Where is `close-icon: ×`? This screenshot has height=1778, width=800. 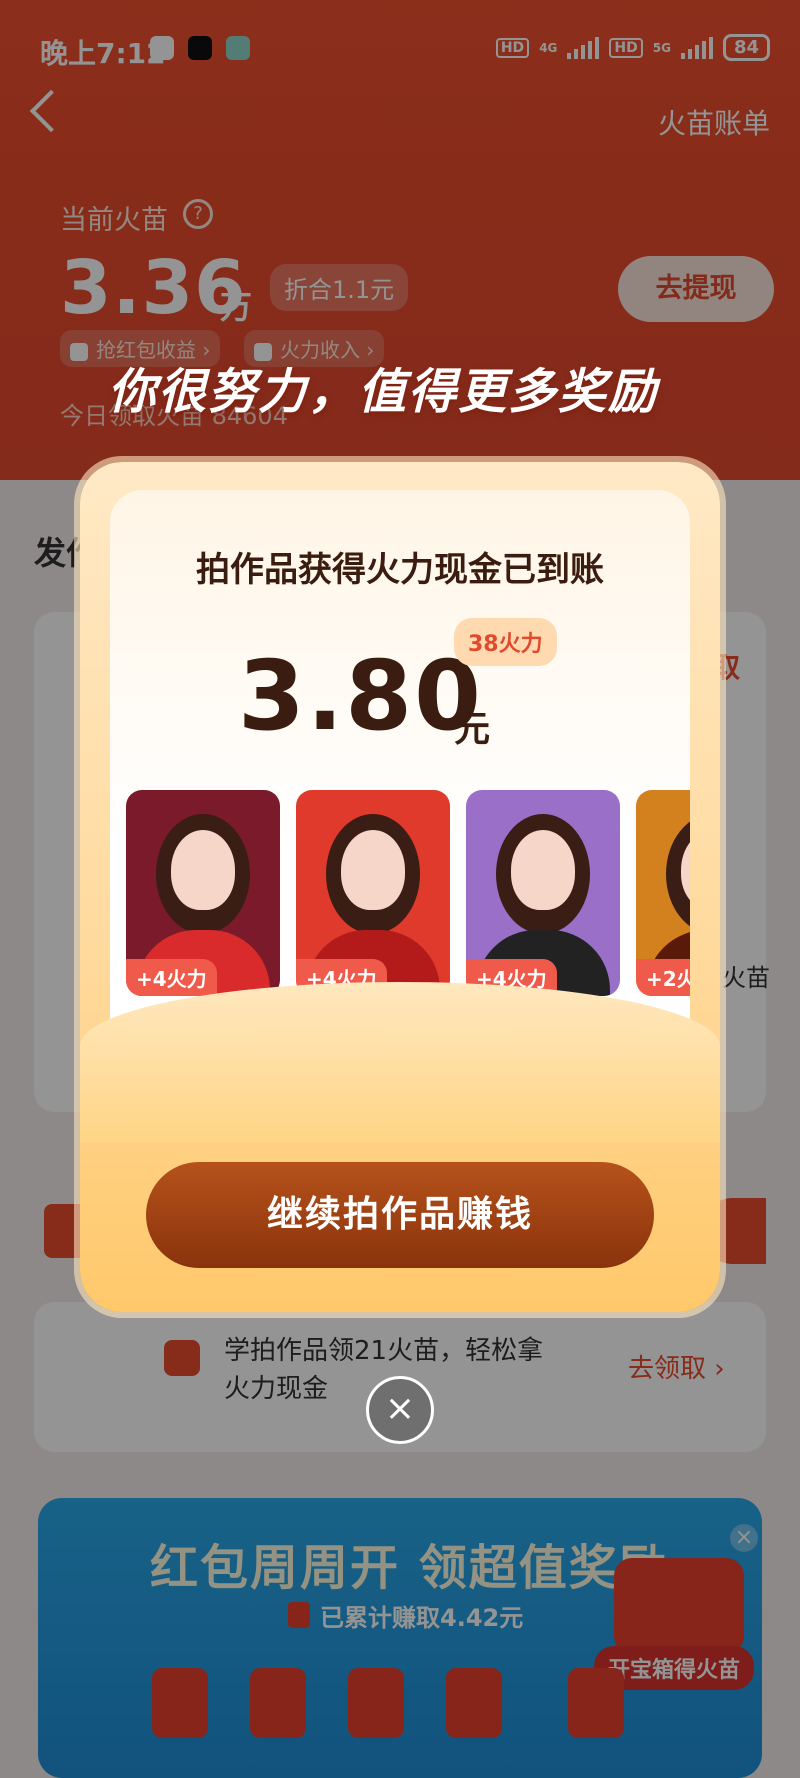
close-icon: × is located at coordinates (400, 1410).